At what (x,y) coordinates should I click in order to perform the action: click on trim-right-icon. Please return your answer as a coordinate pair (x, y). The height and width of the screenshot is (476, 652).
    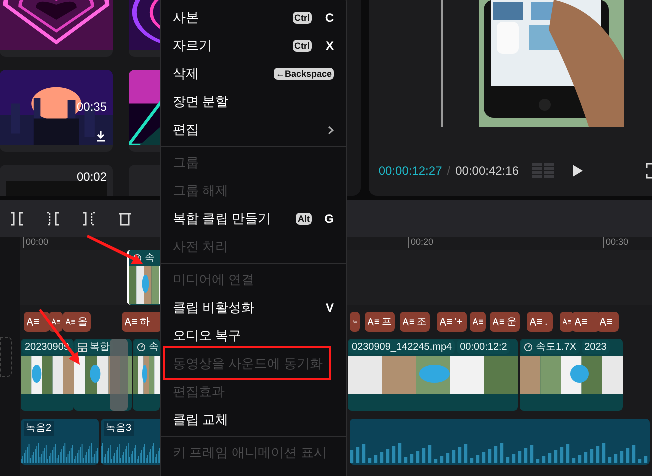
    Looking at the image, I should click on (89, 219).